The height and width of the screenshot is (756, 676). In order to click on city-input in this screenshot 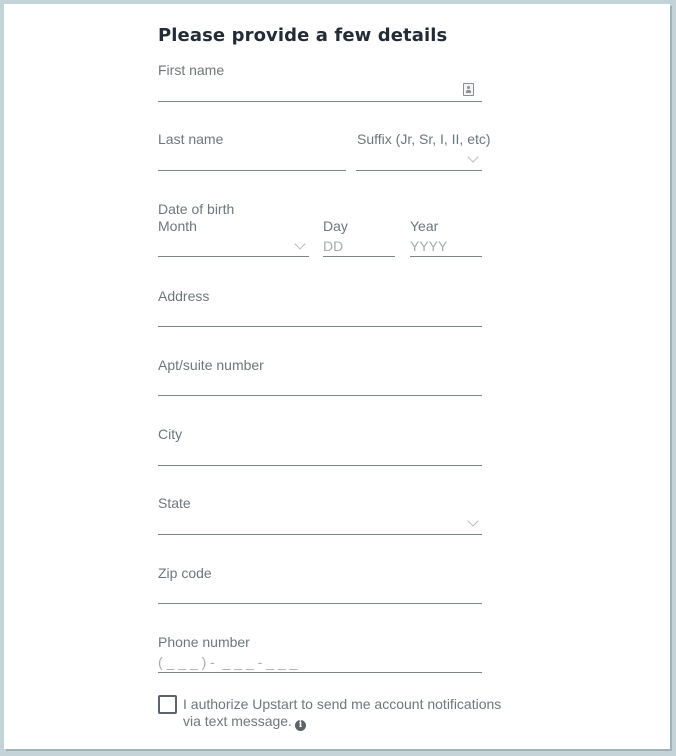, I will do `click(320, 454)`.